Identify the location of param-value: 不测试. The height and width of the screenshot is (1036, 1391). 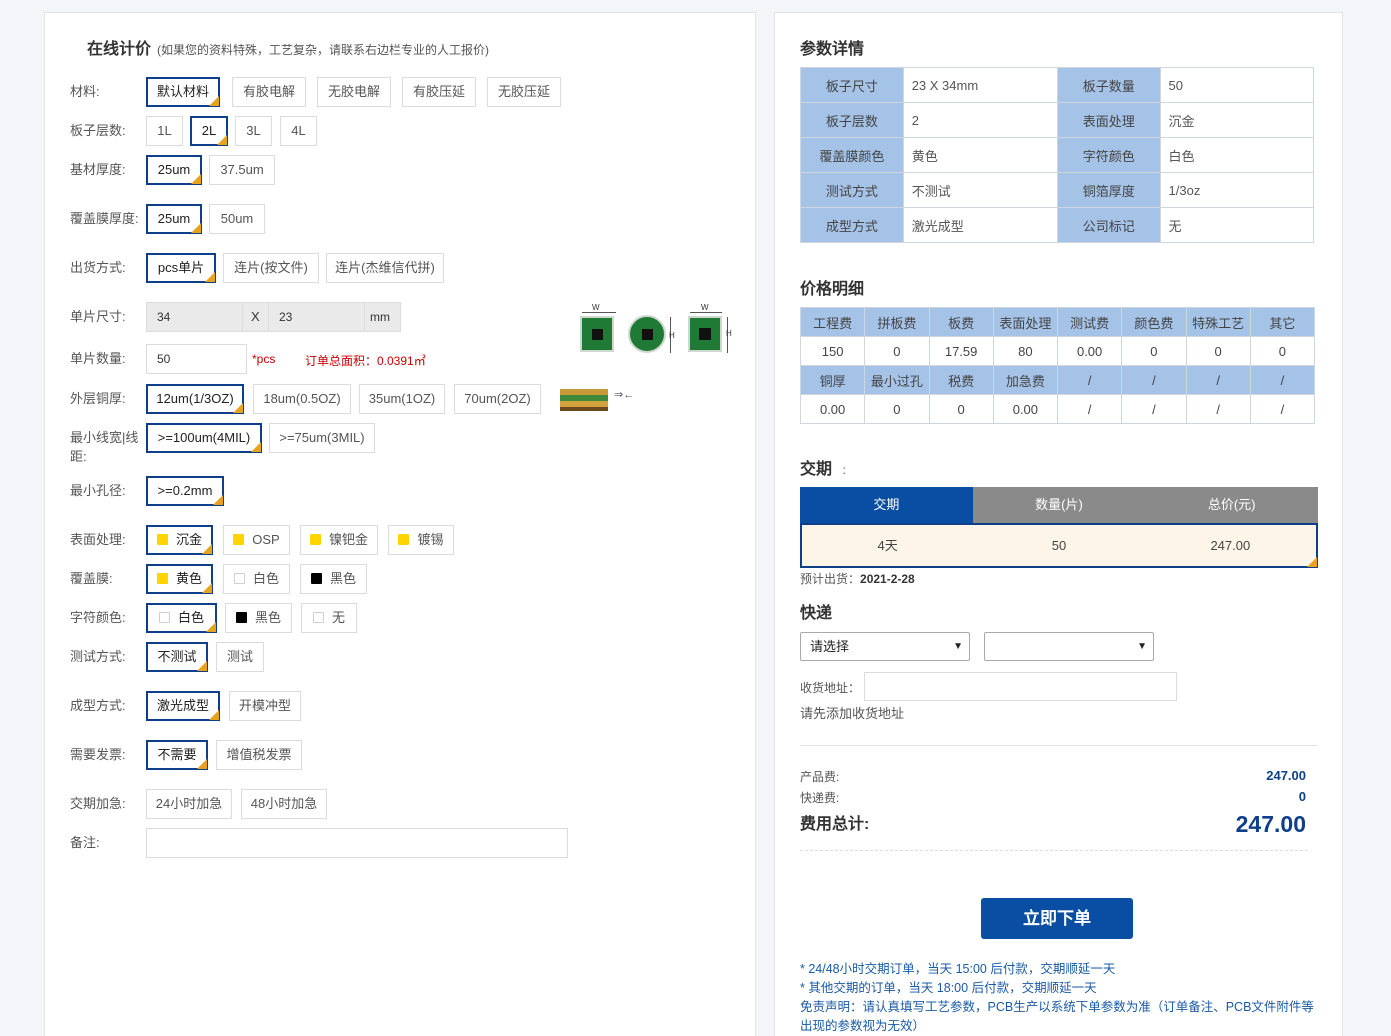
(980, 190).